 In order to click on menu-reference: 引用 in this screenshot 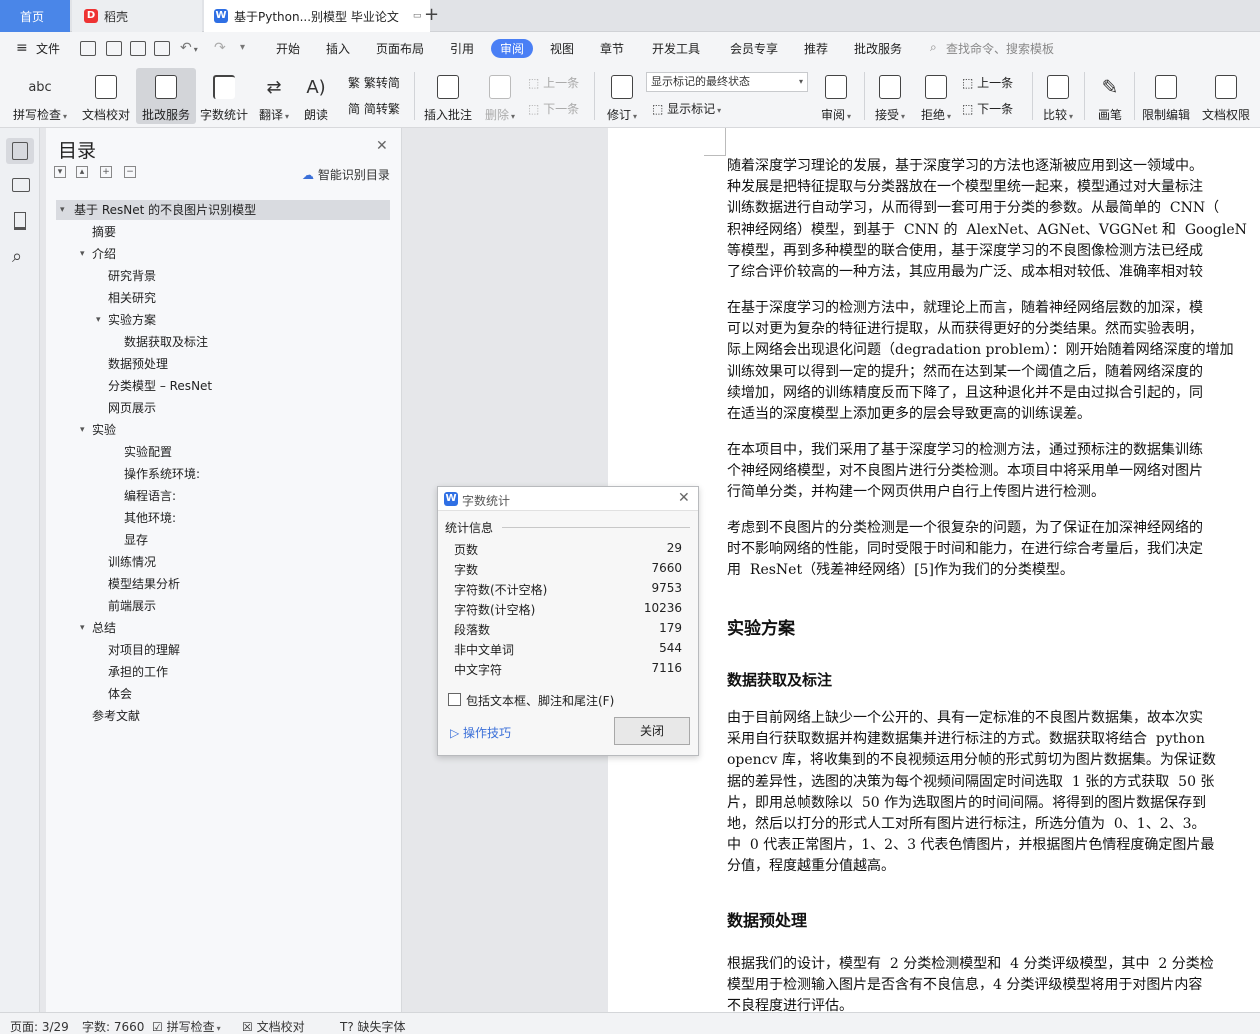, I will do `click(462, 48)`.